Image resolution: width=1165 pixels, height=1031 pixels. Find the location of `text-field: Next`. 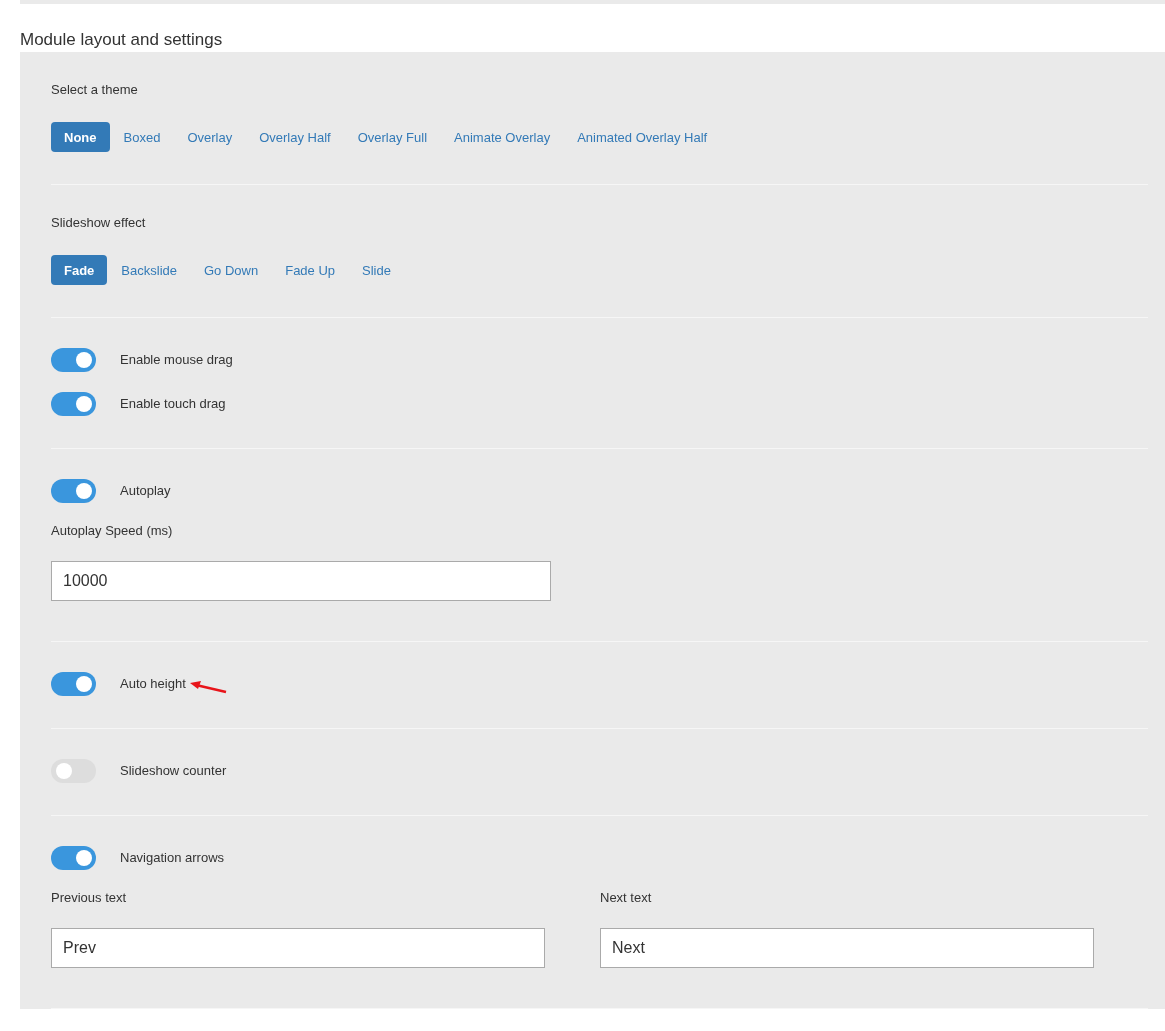

text-field: Next is located at coordinates (847, 948).